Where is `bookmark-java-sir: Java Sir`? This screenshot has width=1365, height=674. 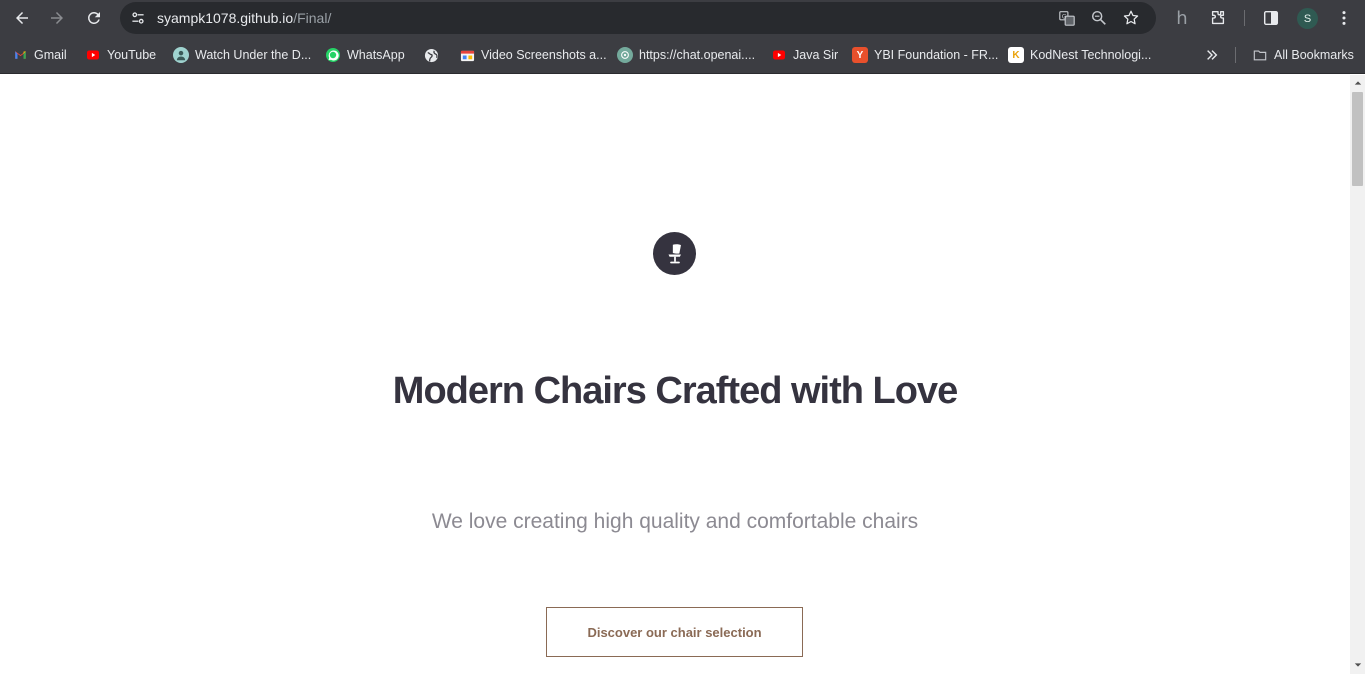
bookmark-java-sir: Java Sir is located at coordinates (804, 55).